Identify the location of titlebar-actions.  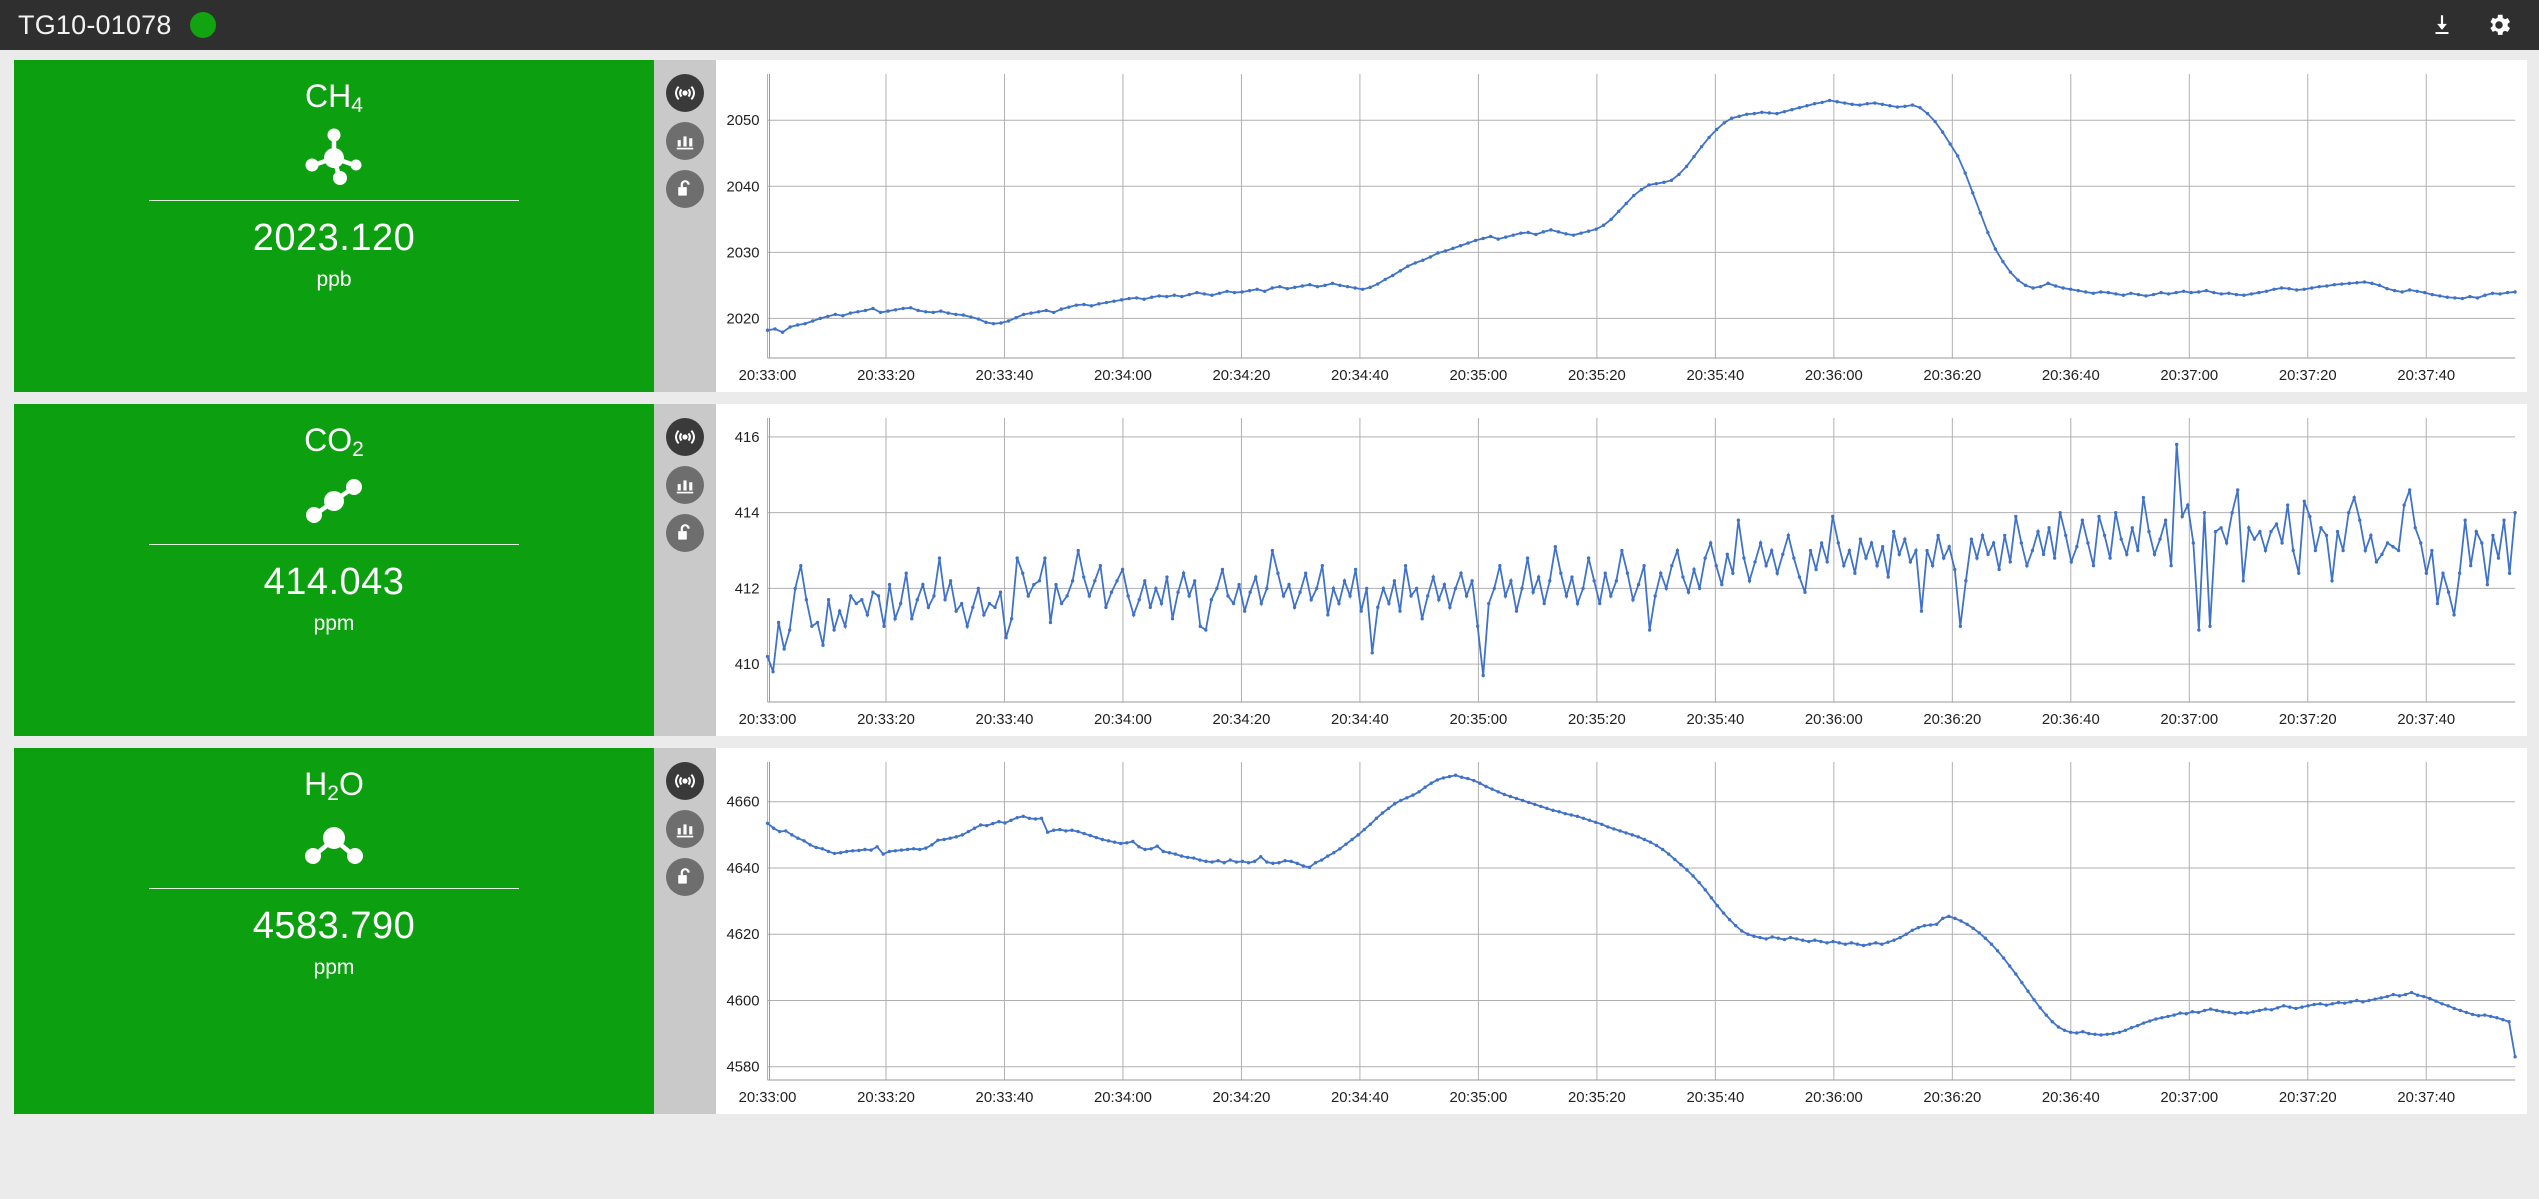
(2471, 25).